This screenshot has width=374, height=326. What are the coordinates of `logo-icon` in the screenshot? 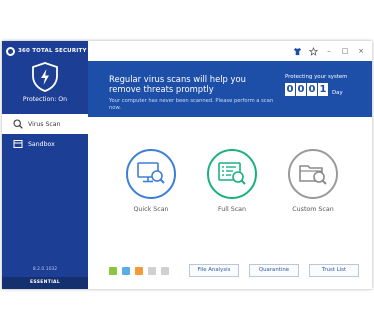 It's located at (10, 51).